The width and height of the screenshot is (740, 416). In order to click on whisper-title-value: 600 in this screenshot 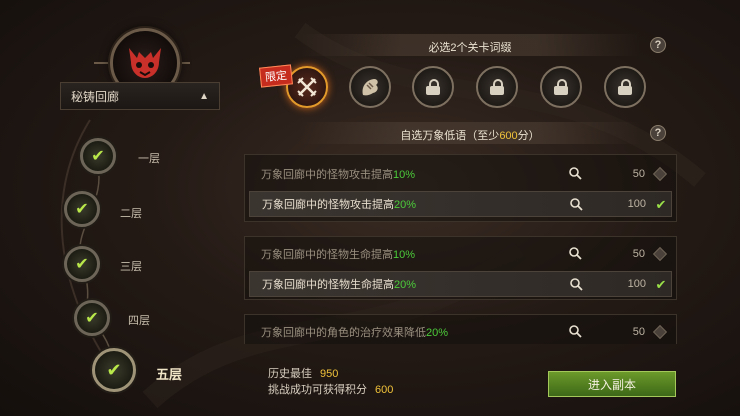, I will do `click(508, 136)`.